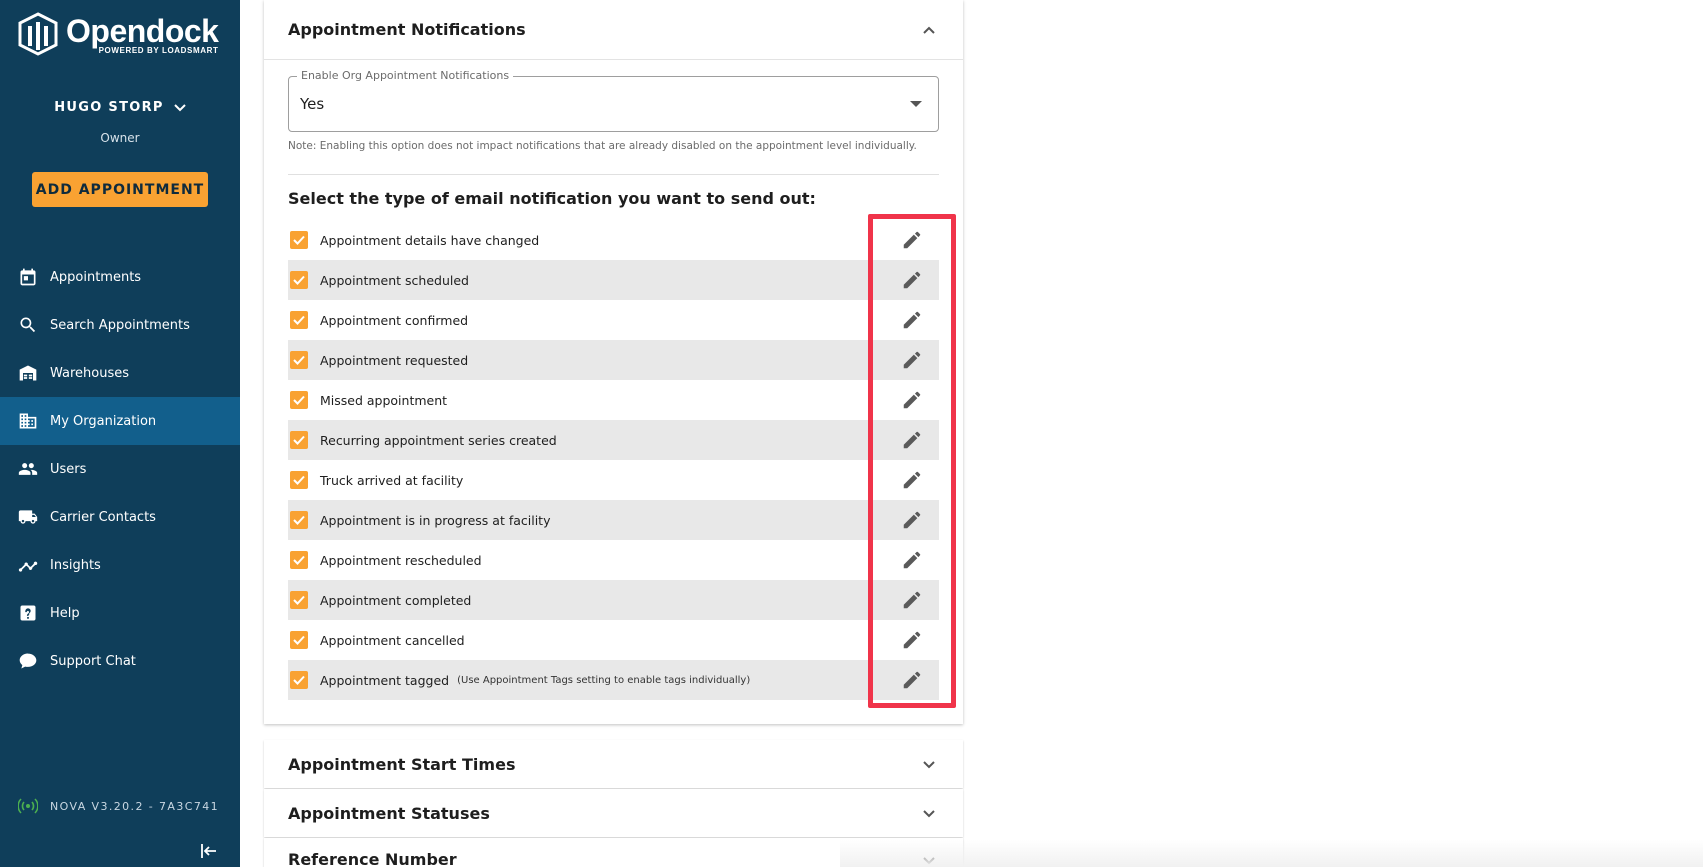 The height and width of the screenshot is (867, 1703). What do you see at coordinates (402, 764) in the screenshot?
I see `accordion-title: Appointment Start Times` at bounding box center [402, 764].